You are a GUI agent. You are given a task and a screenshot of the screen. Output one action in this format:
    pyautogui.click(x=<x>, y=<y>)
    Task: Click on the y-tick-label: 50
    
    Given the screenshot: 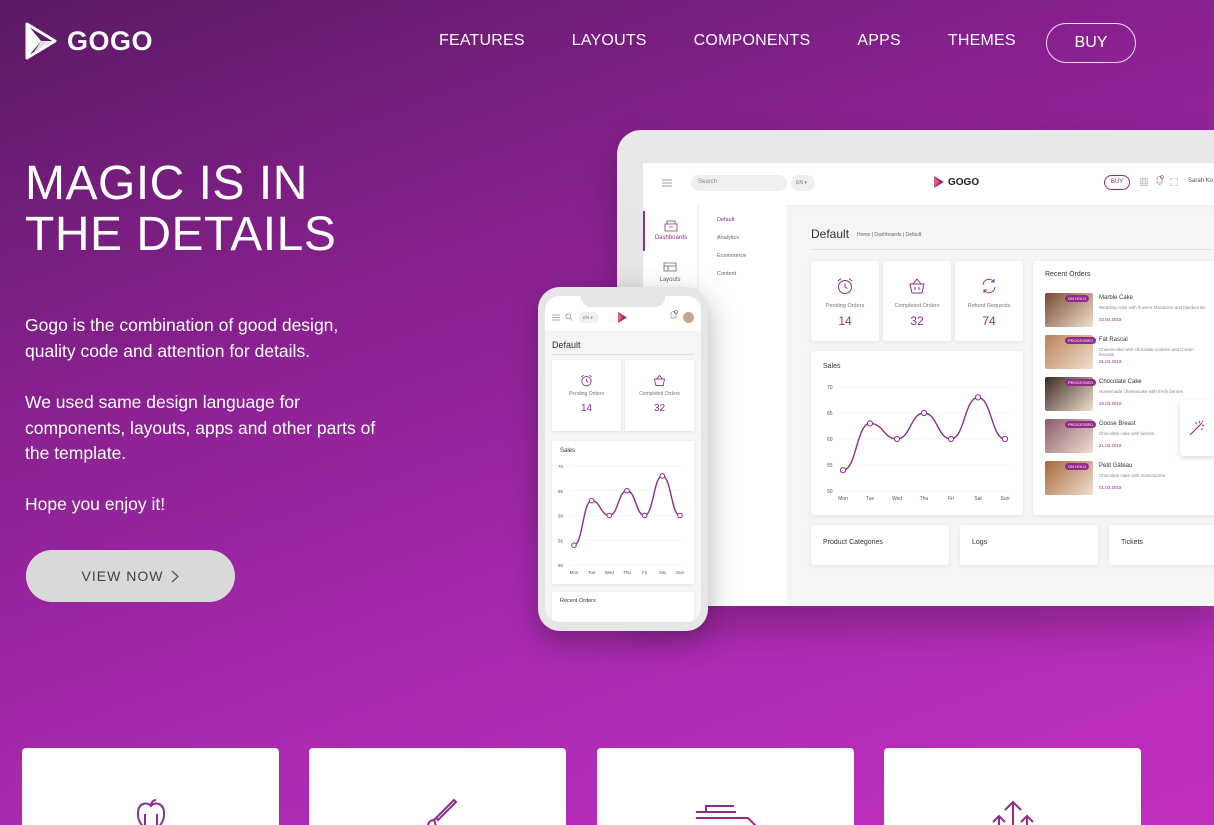 What is the action you would take?
    pyautogui.click(x=561, y=565)
    